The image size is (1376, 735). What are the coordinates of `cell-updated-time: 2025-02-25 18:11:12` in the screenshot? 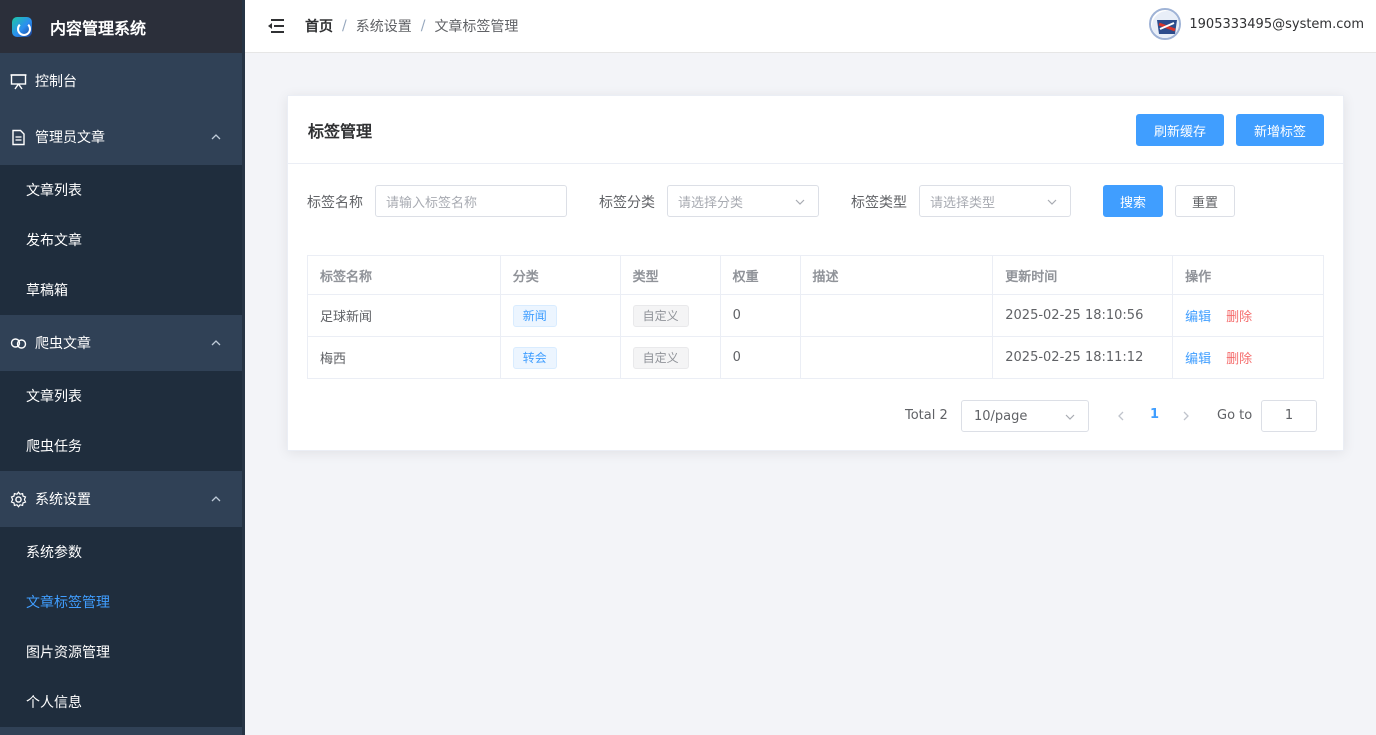 It's located at (1083, 357).